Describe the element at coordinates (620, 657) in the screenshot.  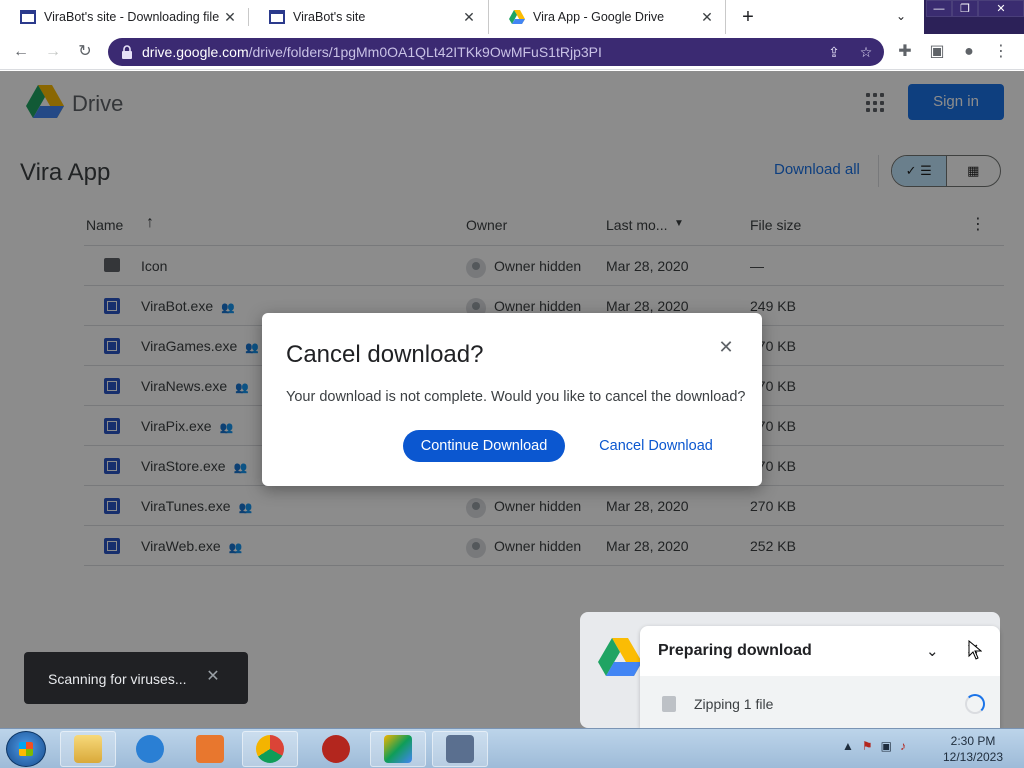
I see `google-drive-logo-icon` at that location.